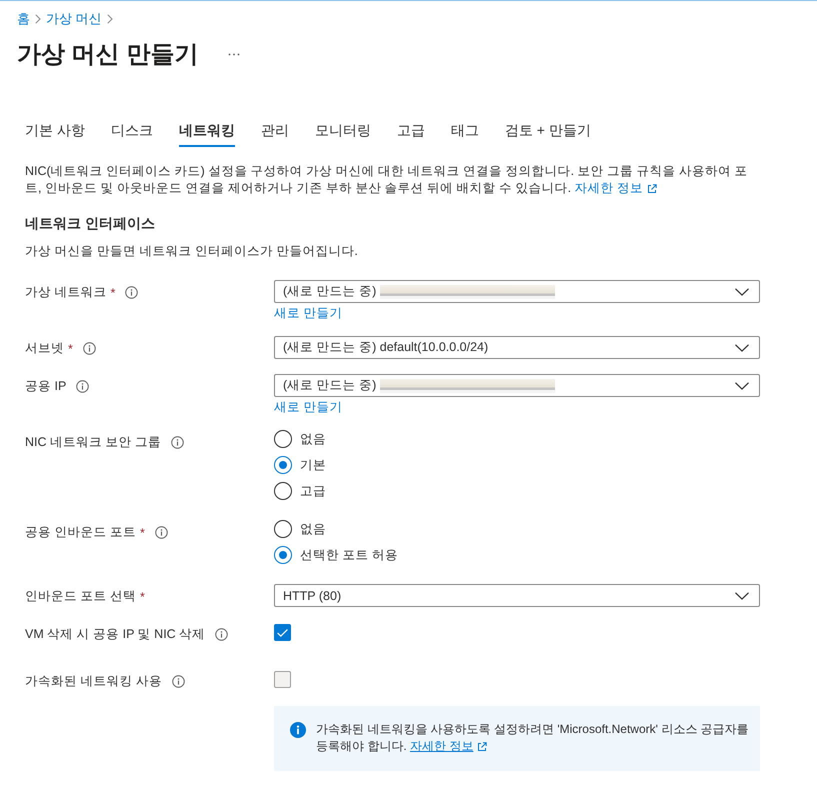 The width and height of the screenshot is (817, 787). Describe the element at coordinates (44, 348) in the screenshot. I see `field-label: 서브넷` at that location.